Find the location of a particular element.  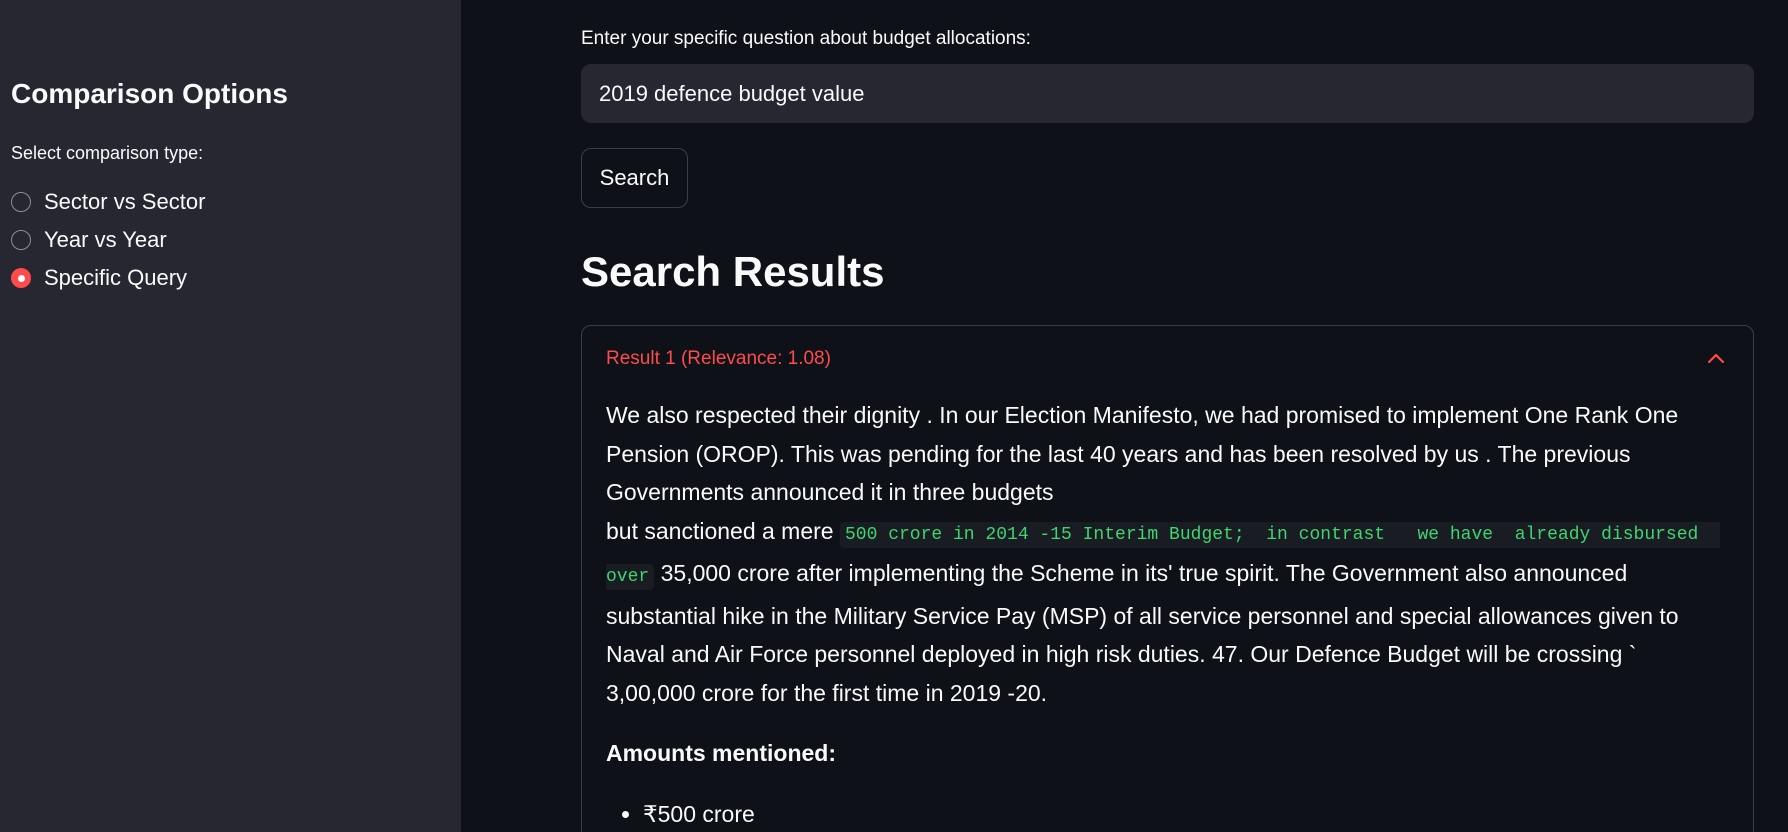

radio-option-specific-query: Specific Query is located at coordinates (108, 278).